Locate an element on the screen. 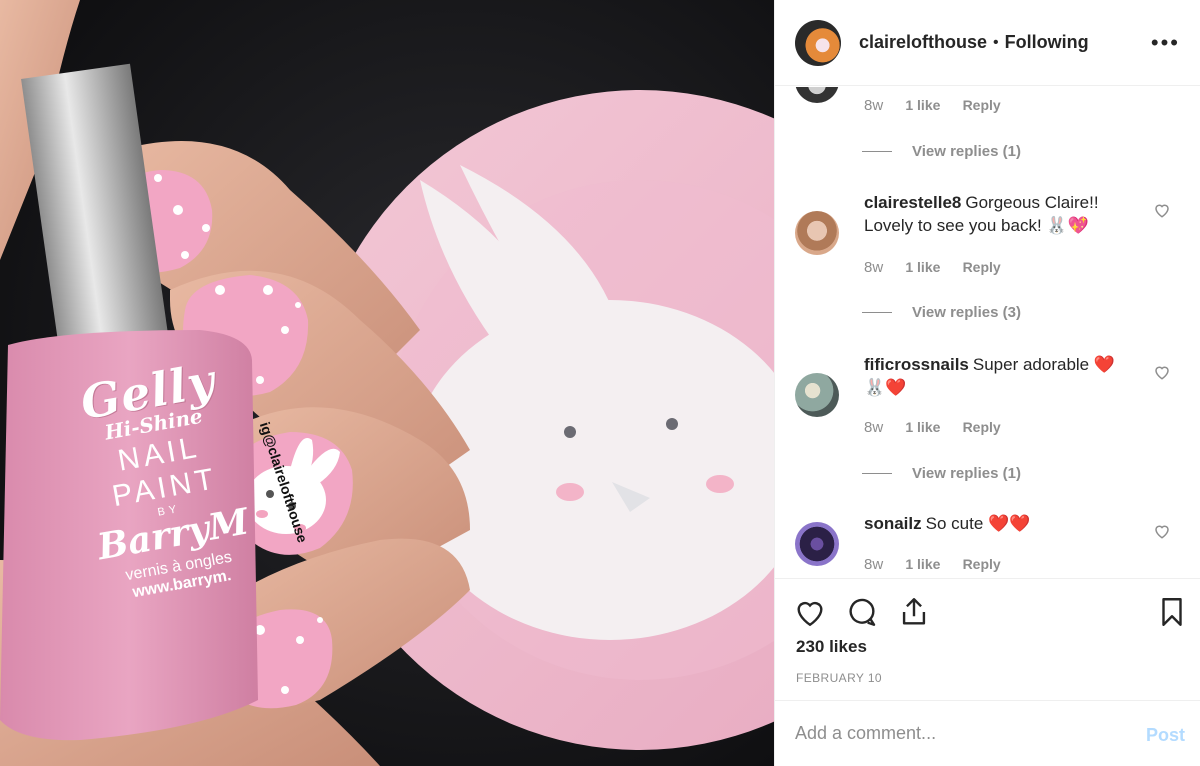 Image resolution: width=1200 pixels, height=766 pixels. post-date: FEBRUARY 10 is located at coordinates (839, 678).